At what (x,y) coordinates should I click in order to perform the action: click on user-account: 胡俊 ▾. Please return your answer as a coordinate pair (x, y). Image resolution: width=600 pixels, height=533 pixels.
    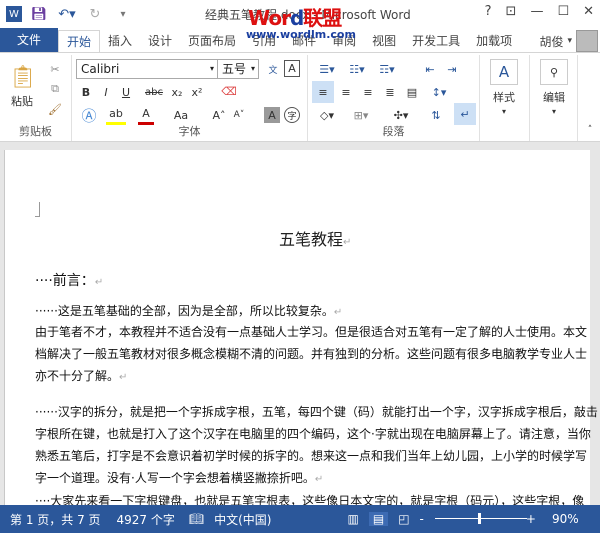
    Looking at the image, I should click on (569, 41).